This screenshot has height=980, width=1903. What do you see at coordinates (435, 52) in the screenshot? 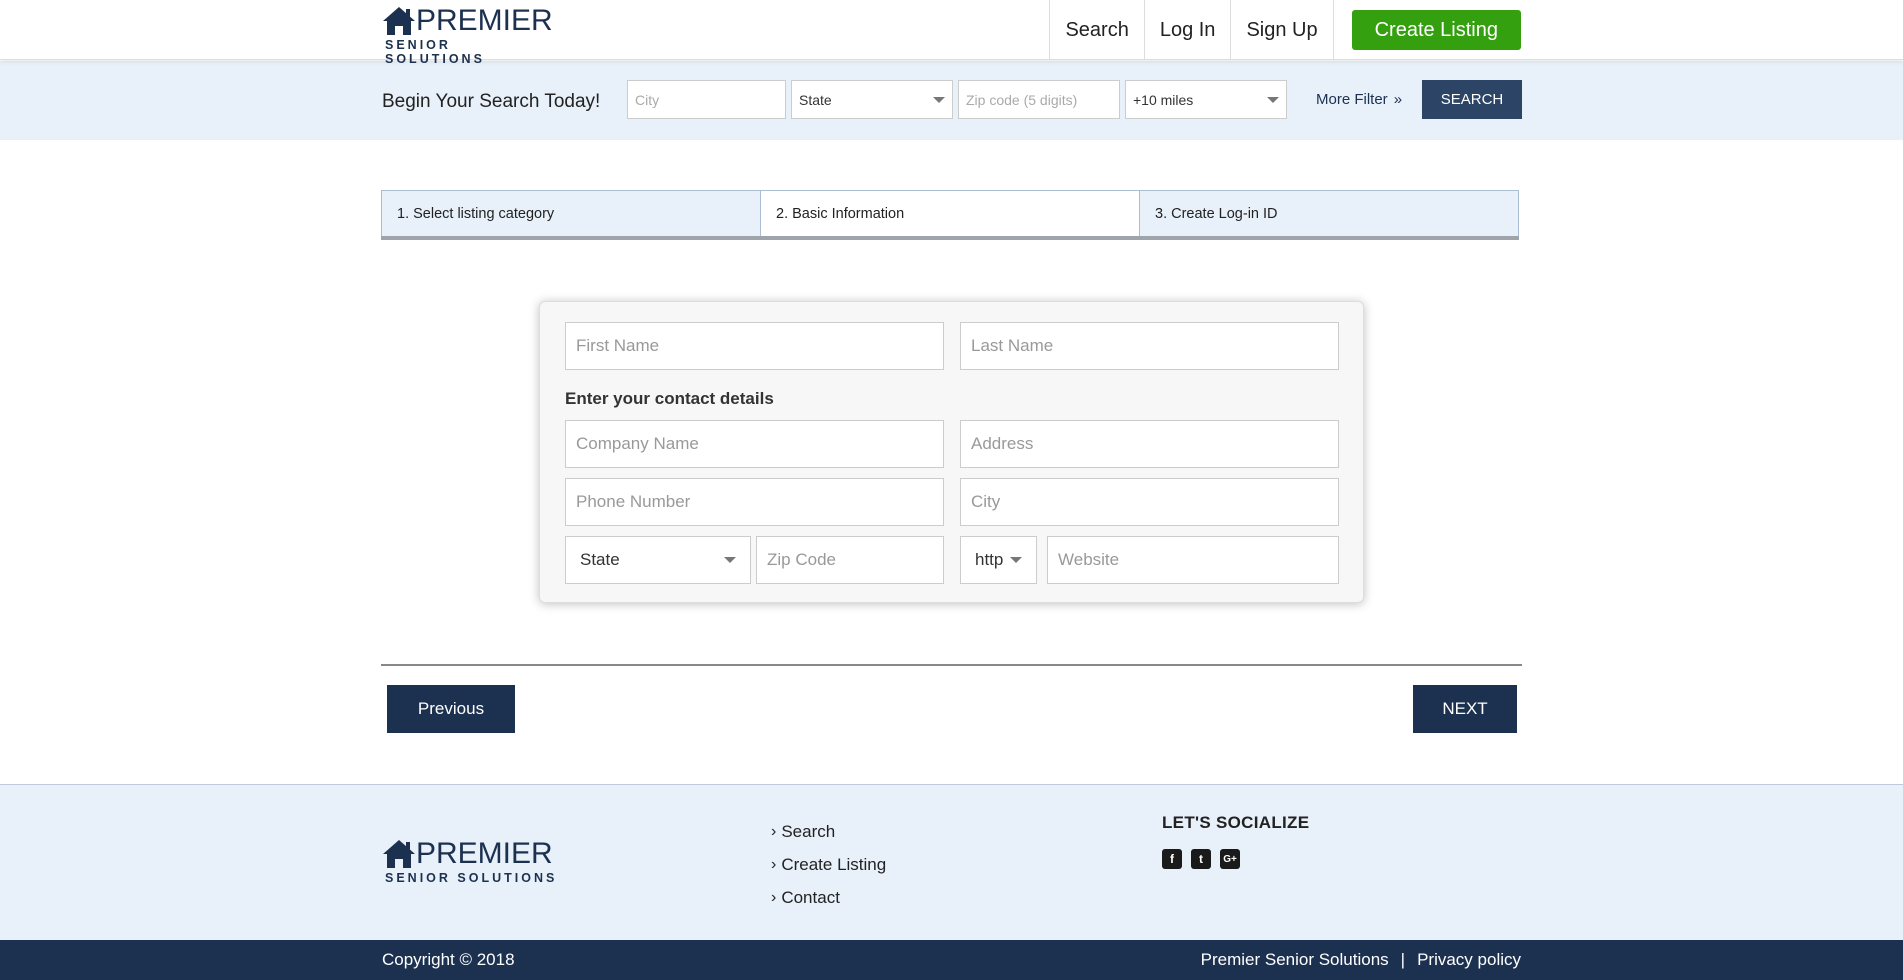
I see `logo-subtitle: SENIOR SOLUTIONS` at bounding box center [435, 52].